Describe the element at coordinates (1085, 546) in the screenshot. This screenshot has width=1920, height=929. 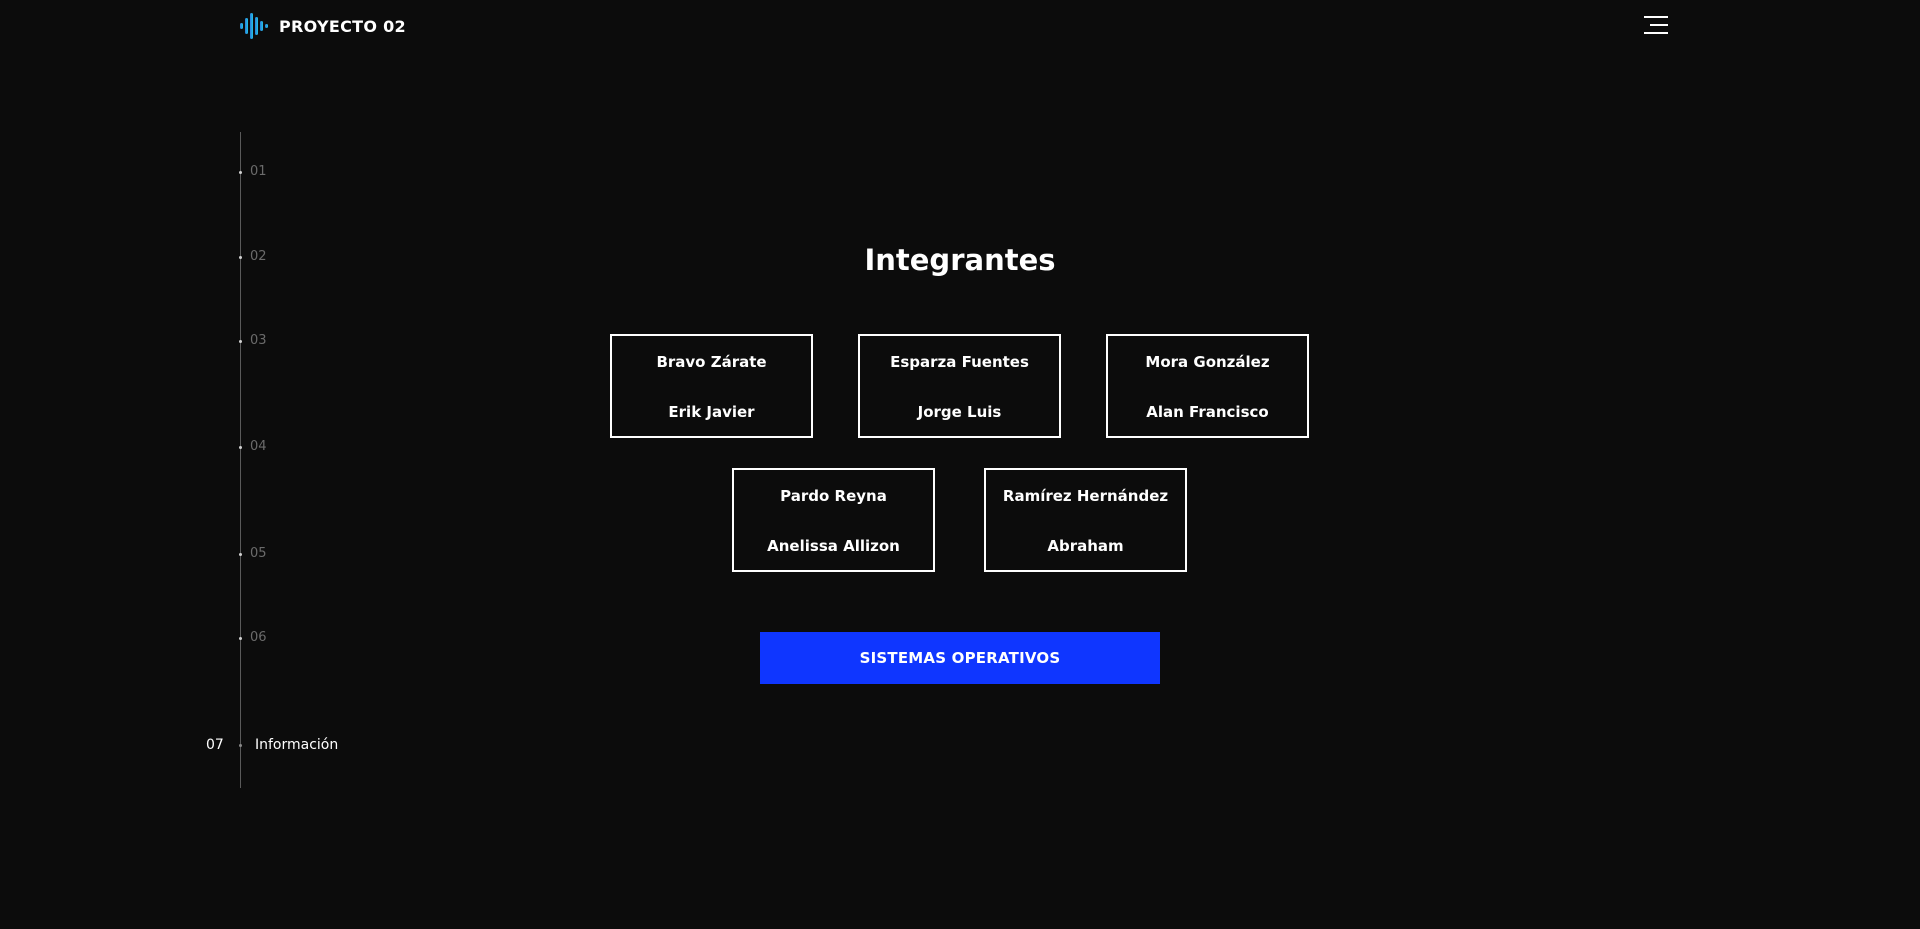
I see `member-name: Abraham` at that location.